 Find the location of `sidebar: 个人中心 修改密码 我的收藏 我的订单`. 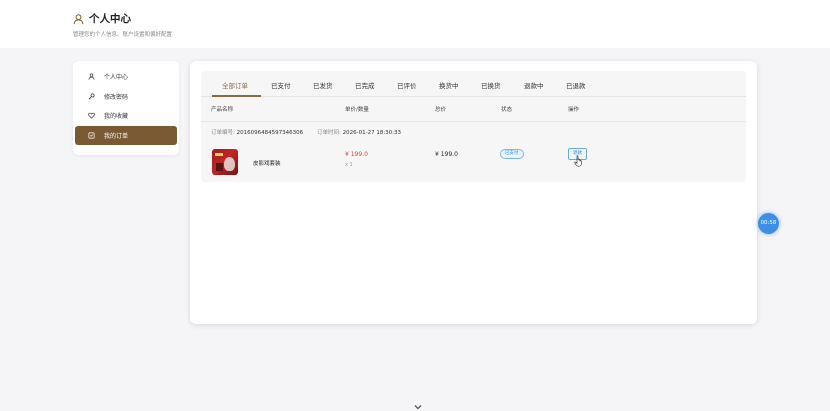

sidebar: 个人中心 修改密码 我的收藏 我的订单 is located at coordinates (126, 108).